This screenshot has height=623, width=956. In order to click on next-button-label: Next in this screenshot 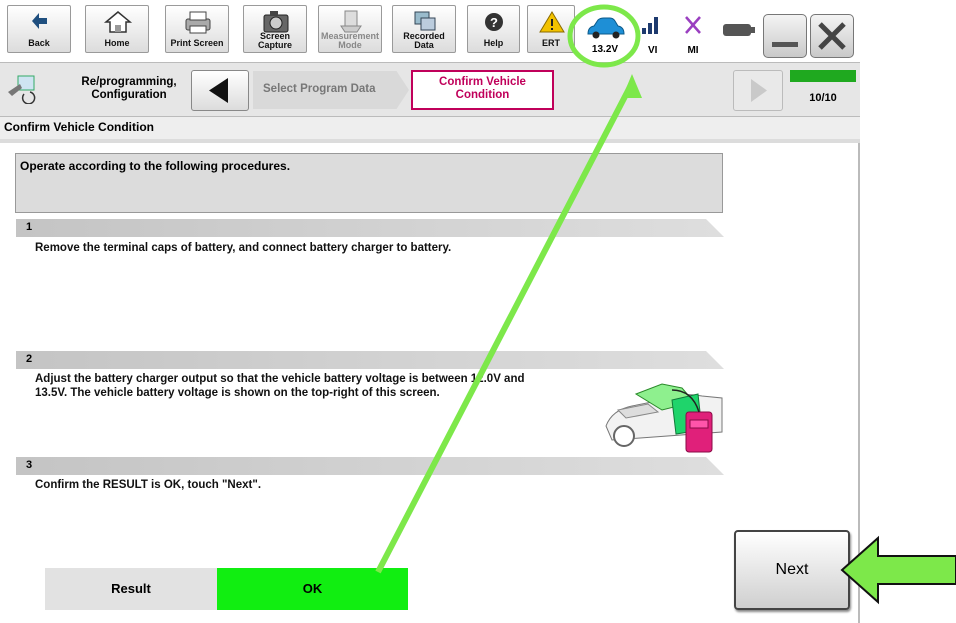, I will do `click(792, 569)`.